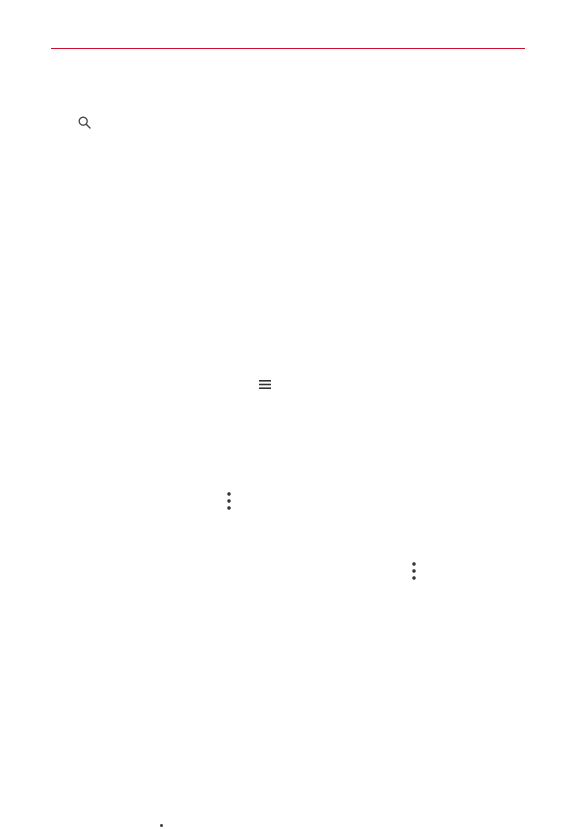  Describe the element at coordinates (288, 48) in the screenshot. I see `header-divider` at that location.